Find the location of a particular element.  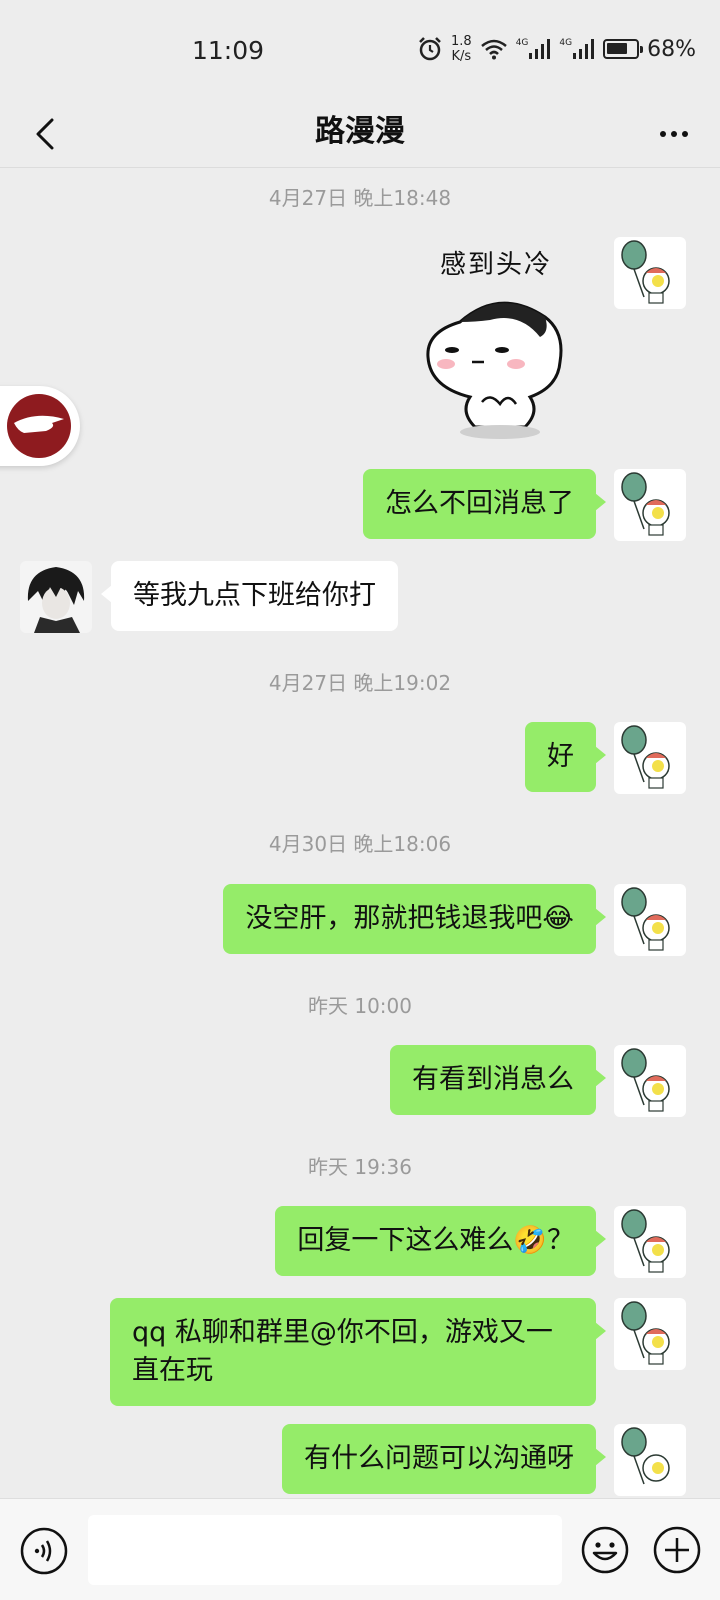

voice-icon is located at coordinates (44, 1551).